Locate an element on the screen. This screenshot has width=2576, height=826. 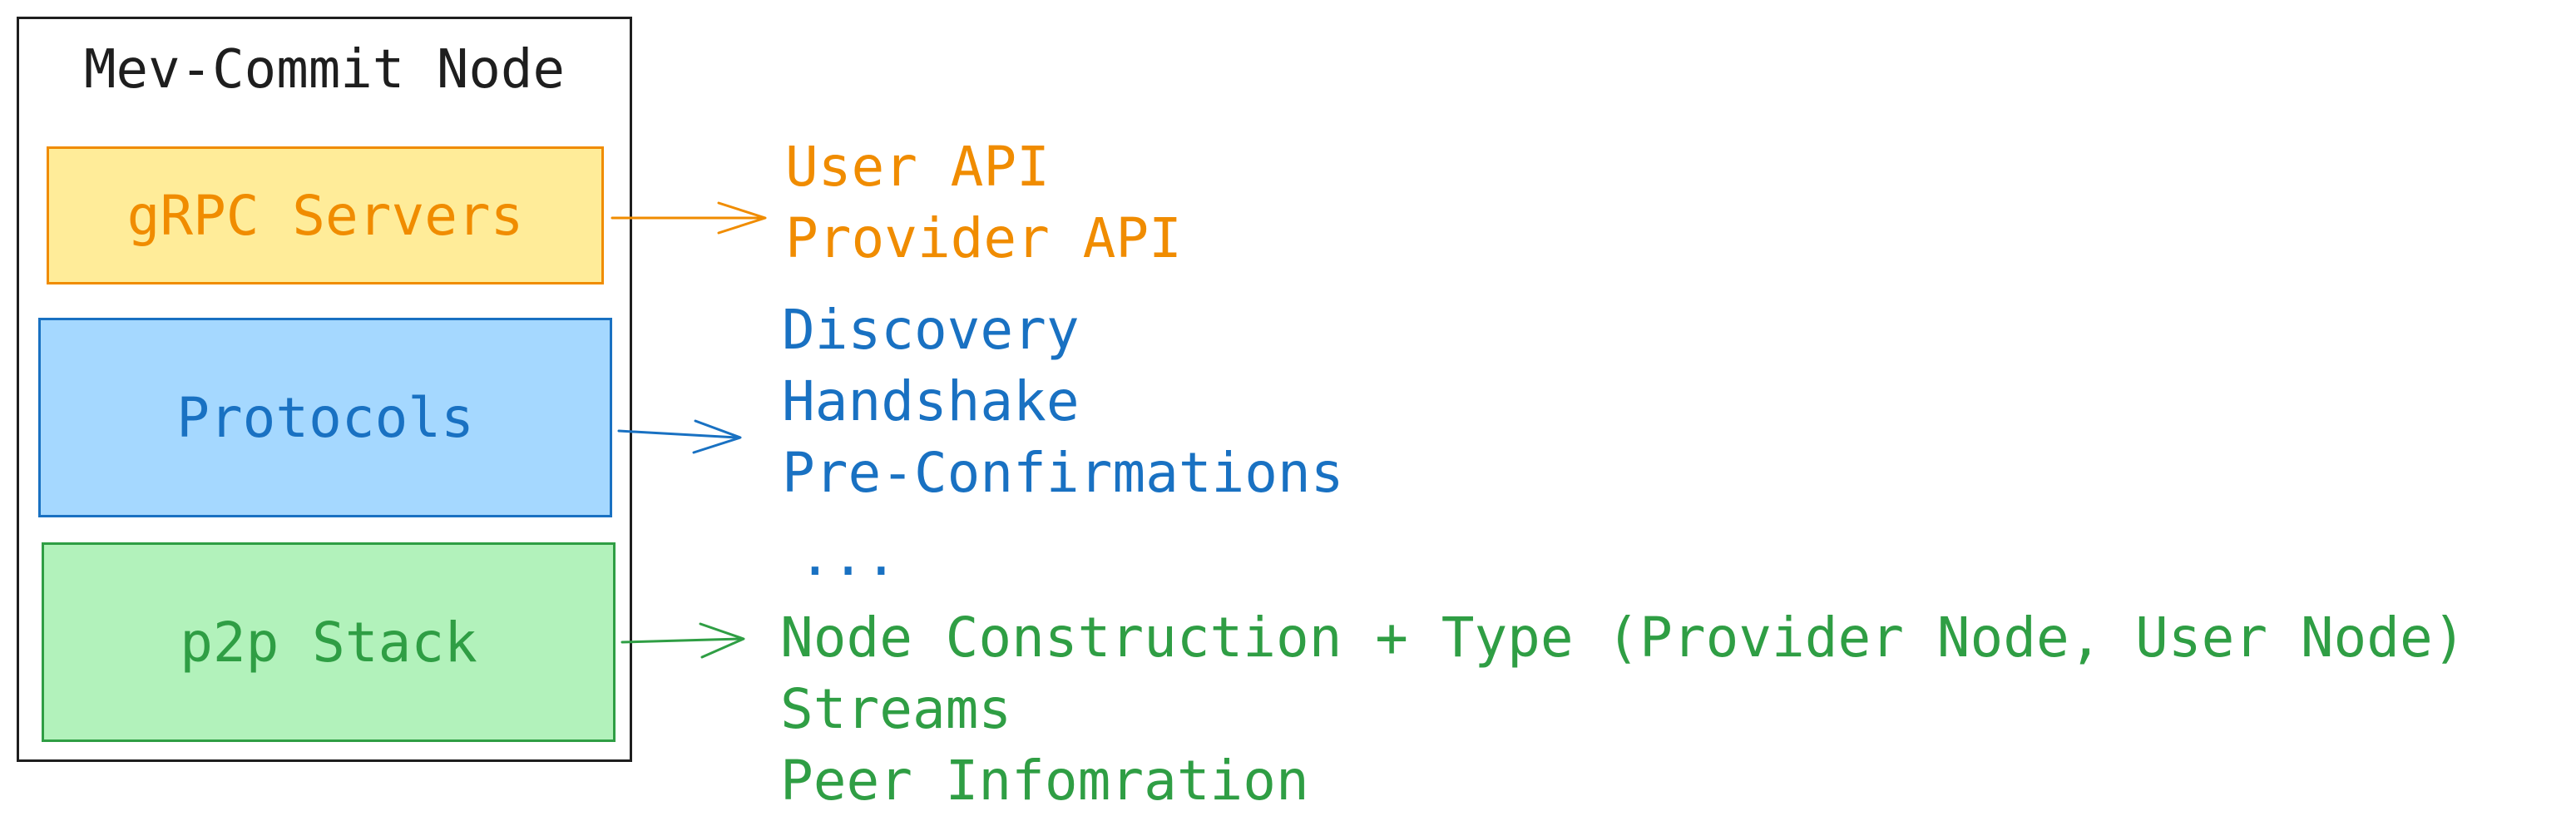
node-title: Mev-Commit Node is located at coordinates (324, 70).